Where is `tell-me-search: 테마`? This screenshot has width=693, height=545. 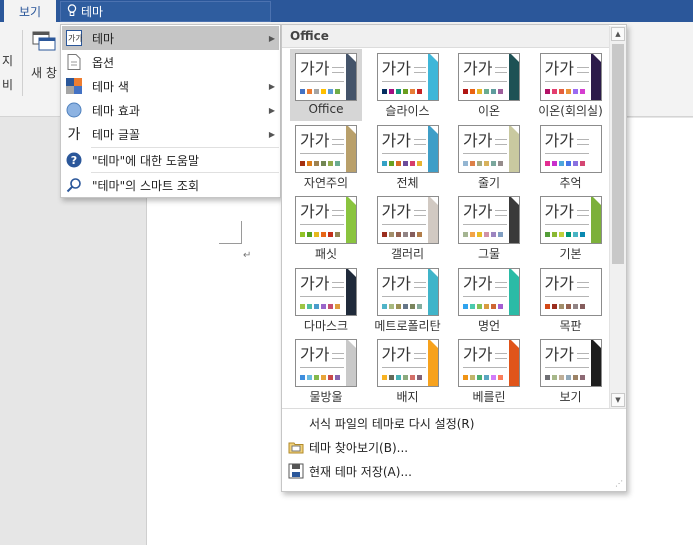
tell-me-search: 테마 is located at coordinates (165, 11).